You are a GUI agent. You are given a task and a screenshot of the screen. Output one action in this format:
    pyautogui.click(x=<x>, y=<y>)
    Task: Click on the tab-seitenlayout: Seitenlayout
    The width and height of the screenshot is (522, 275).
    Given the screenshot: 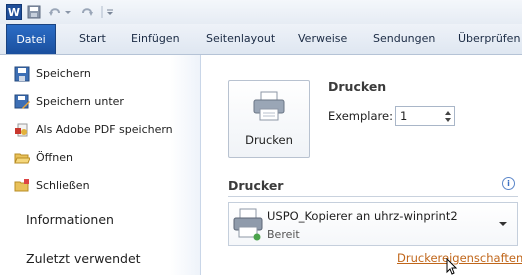 What is the action you would take?
    pyautogui.click(x=240, y=39)
    